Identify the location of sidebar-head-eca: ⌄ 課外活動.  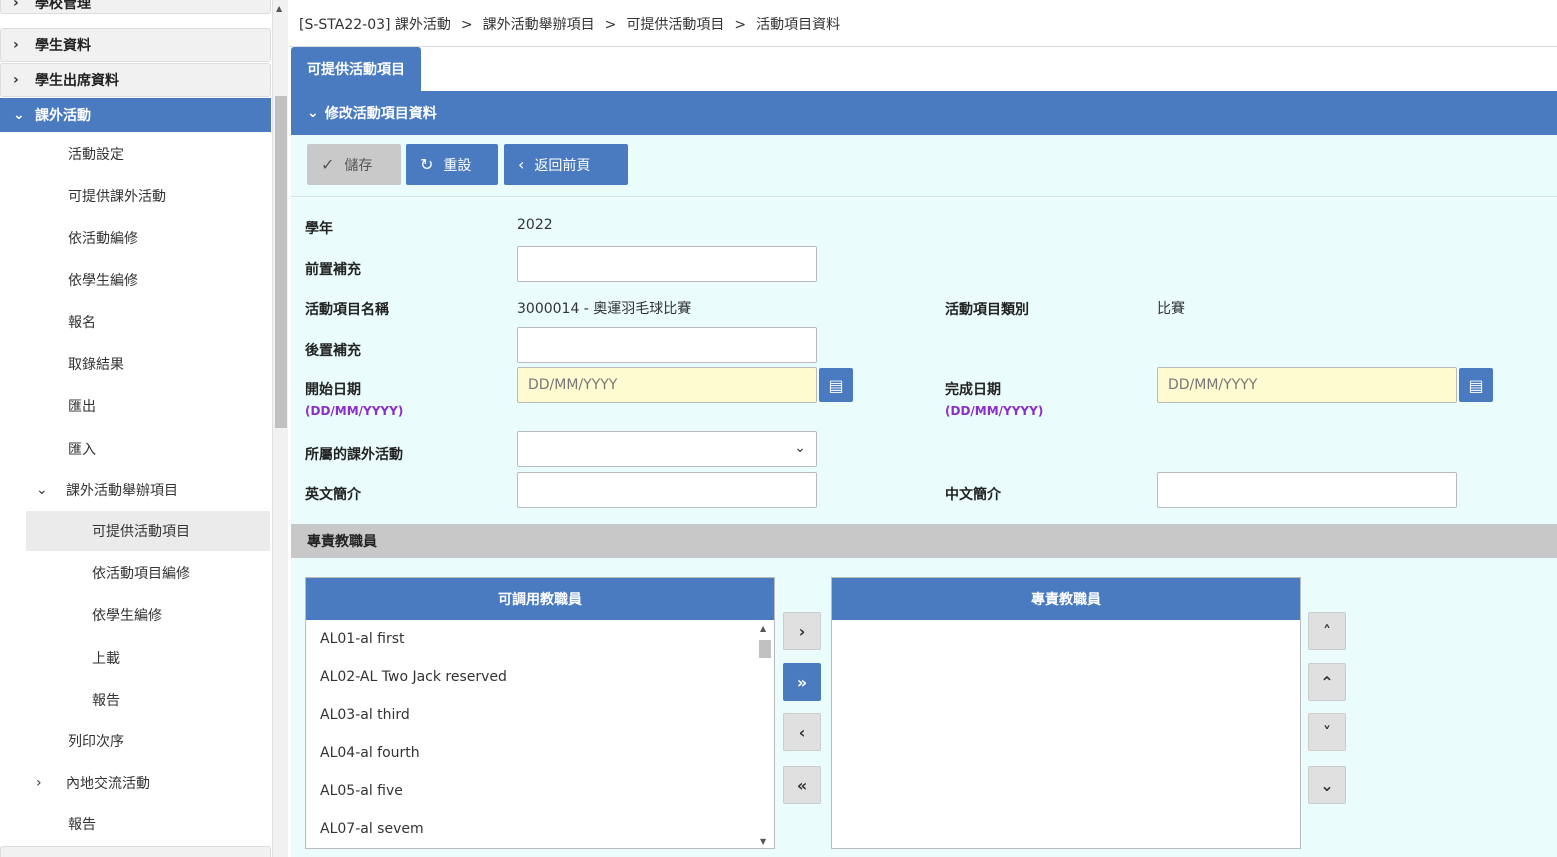
(135, 115).